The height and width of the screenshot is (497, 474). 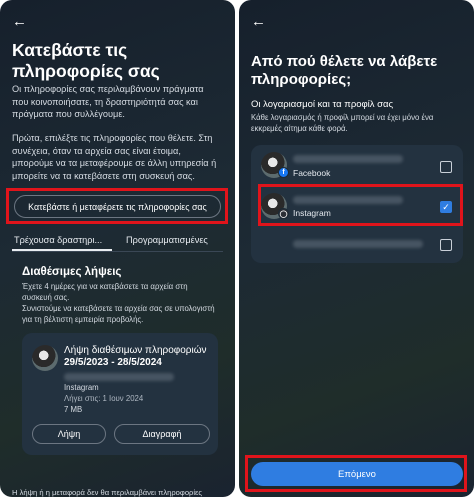 I want to click on next-button: Επόμενο, so click(x=357, y=474).